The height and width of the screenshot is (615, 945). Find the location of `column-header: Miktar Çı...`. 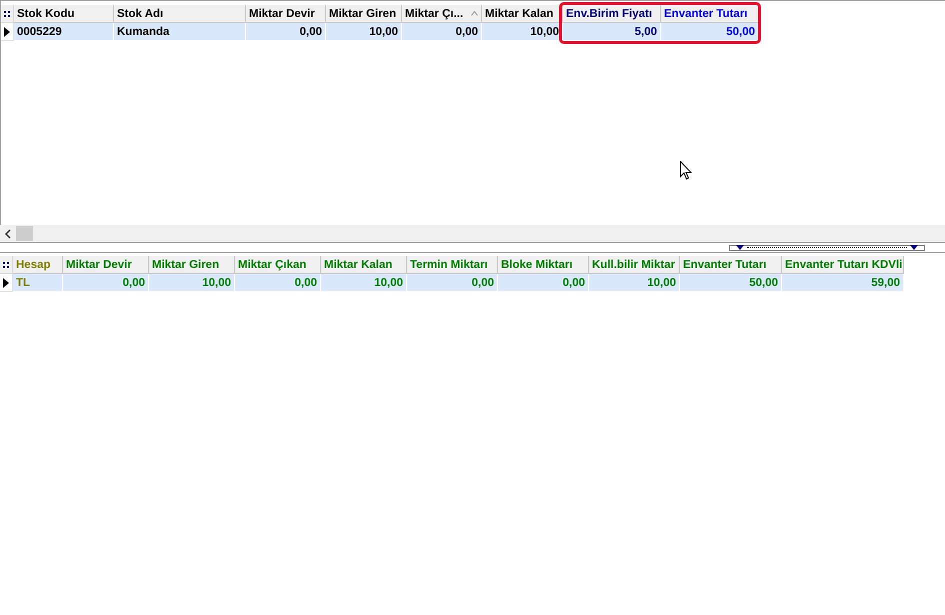

column-header: Miktar Çı... is located at coordinates (442, 14).